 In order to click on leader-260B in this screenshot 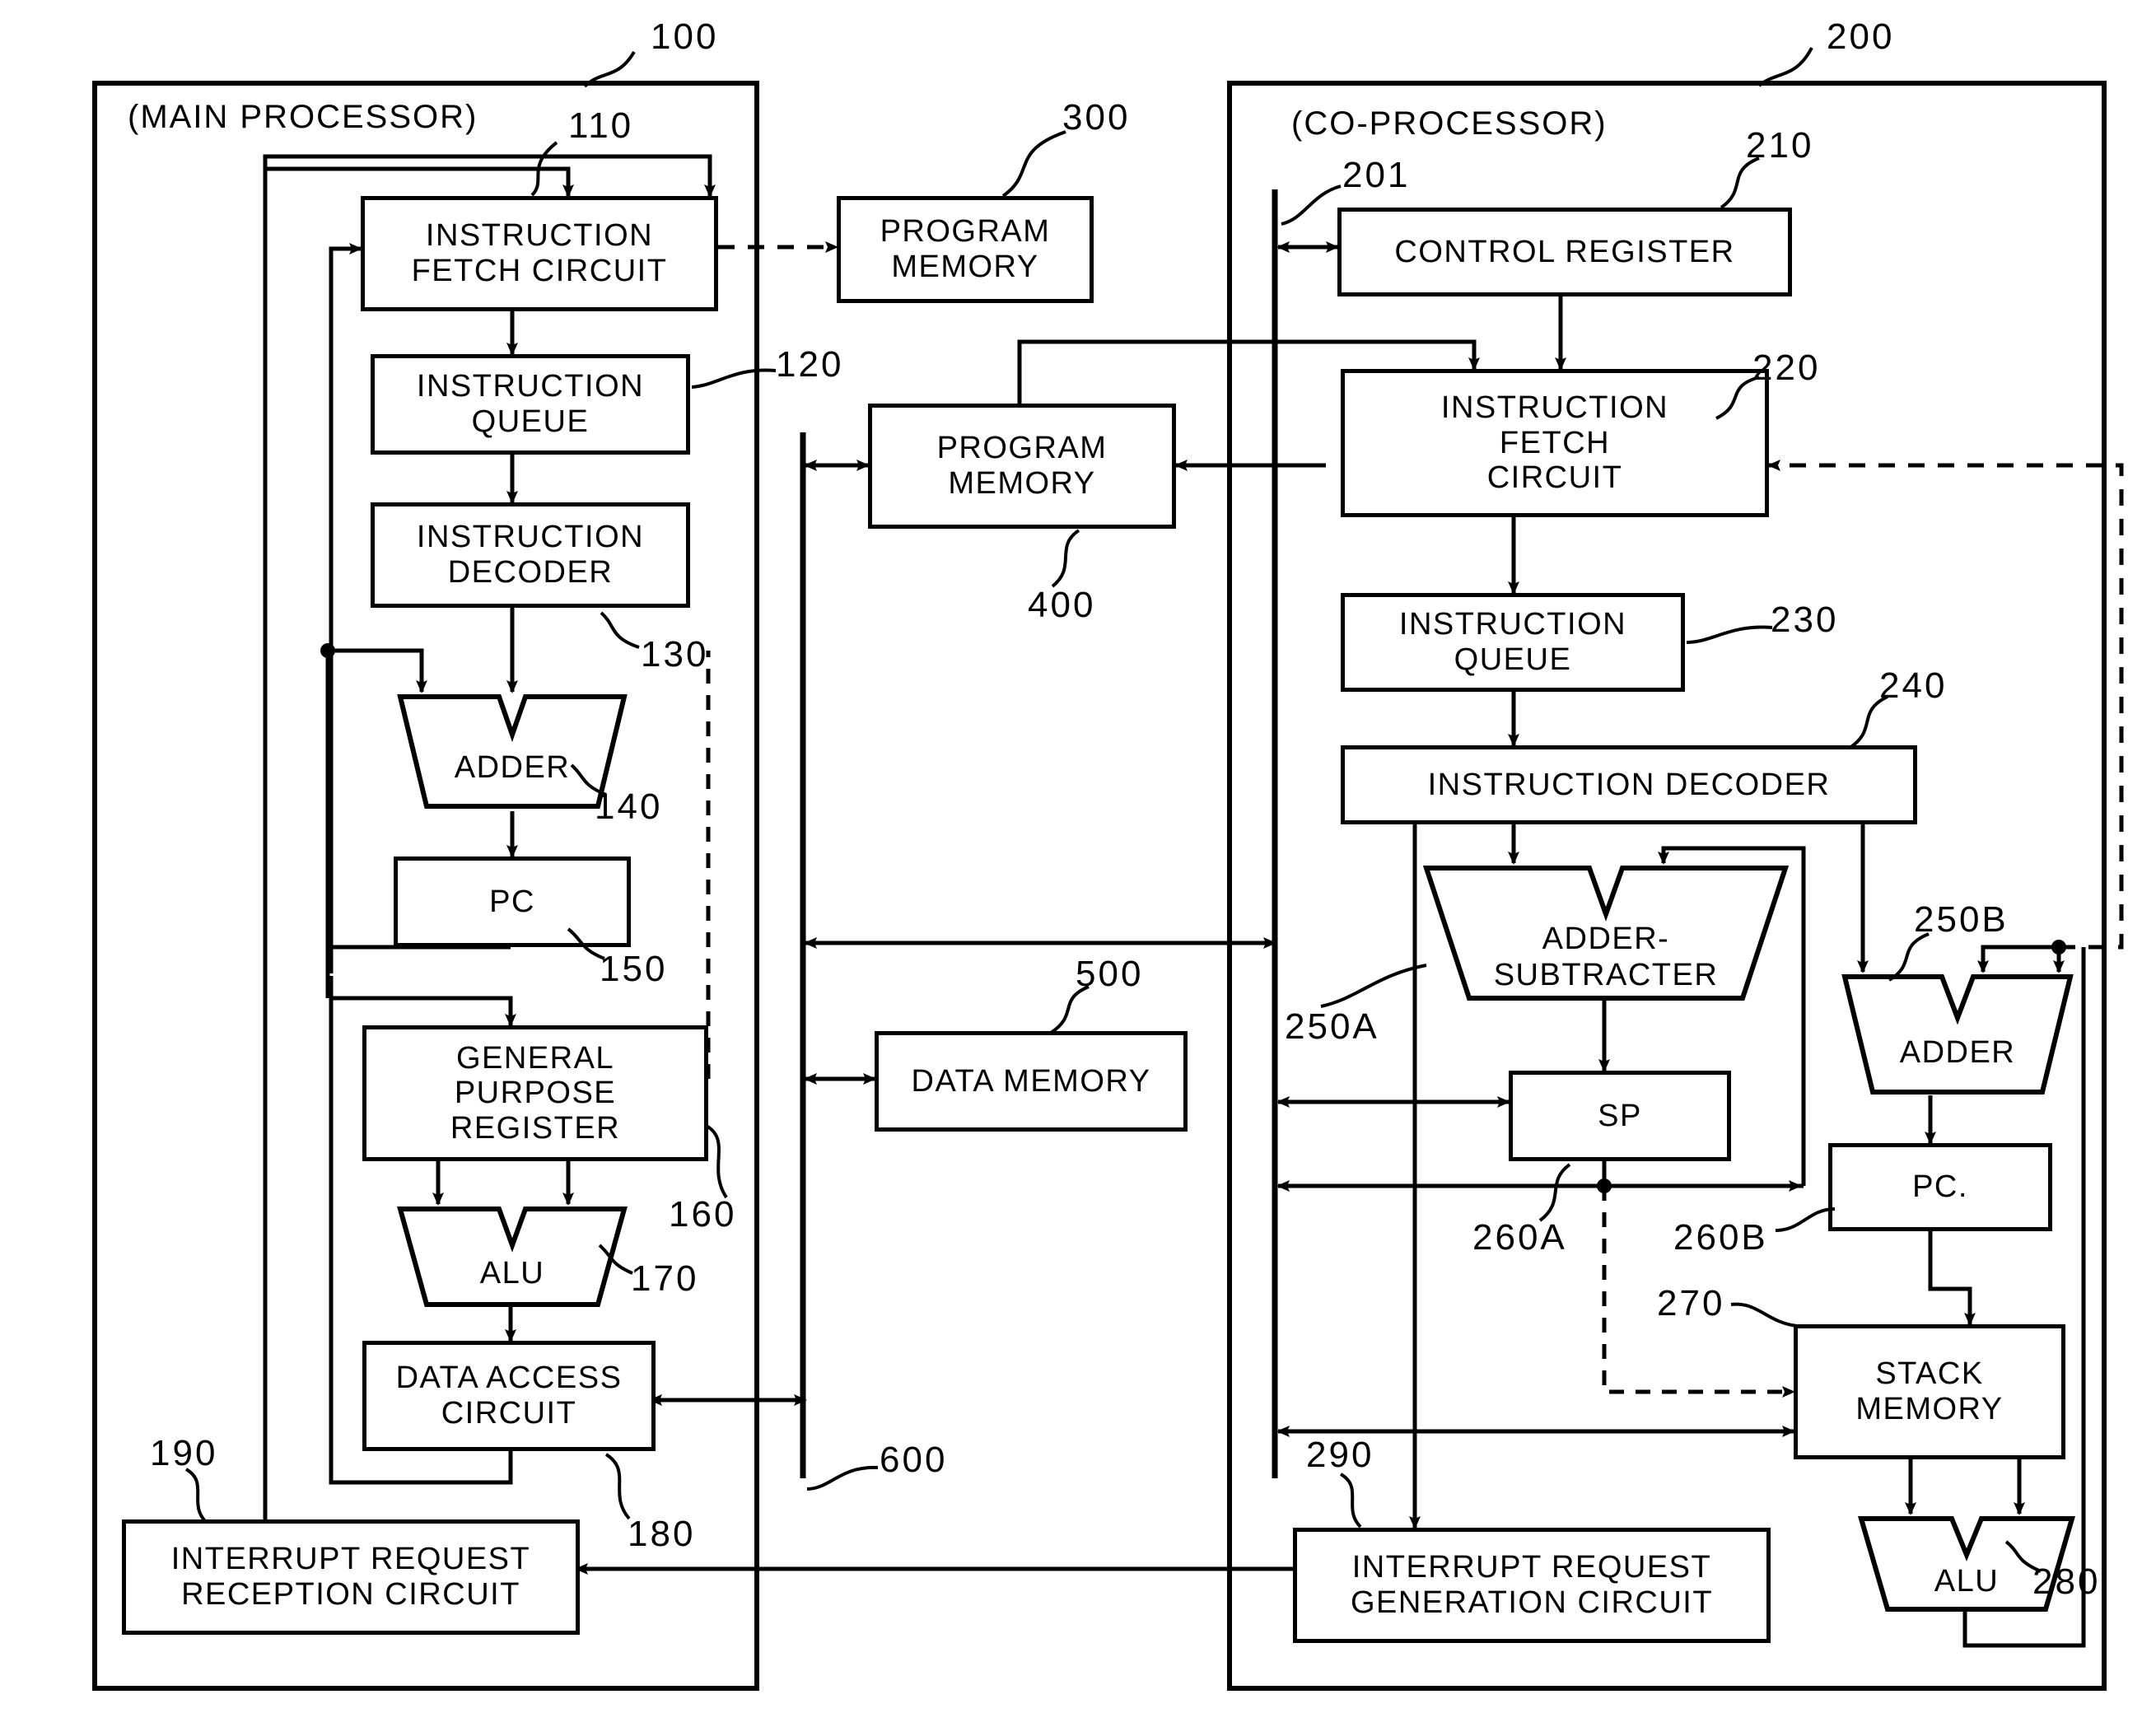, I will do `click(1805, 1219)`.